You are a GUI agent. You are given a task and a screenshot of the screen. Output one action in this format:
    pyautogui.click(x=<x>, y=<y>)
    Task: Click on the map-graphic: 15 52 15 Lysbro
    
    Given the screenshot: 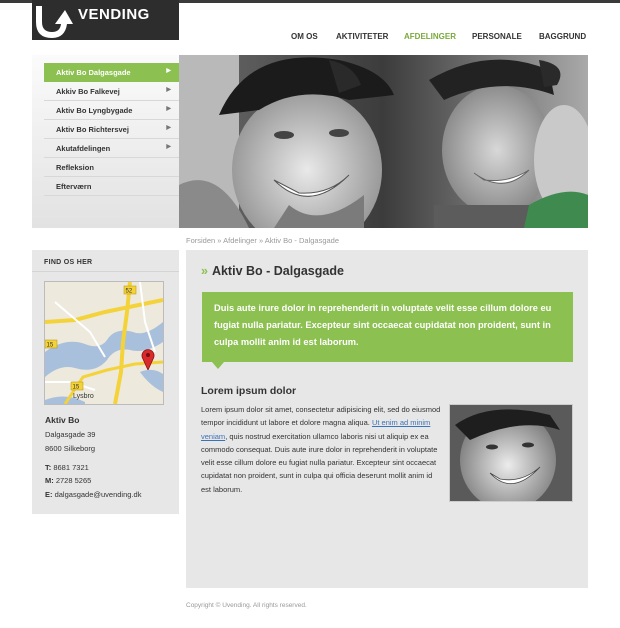 What is the action you would take?
    pyautogui.click(x=104, y=343)
    